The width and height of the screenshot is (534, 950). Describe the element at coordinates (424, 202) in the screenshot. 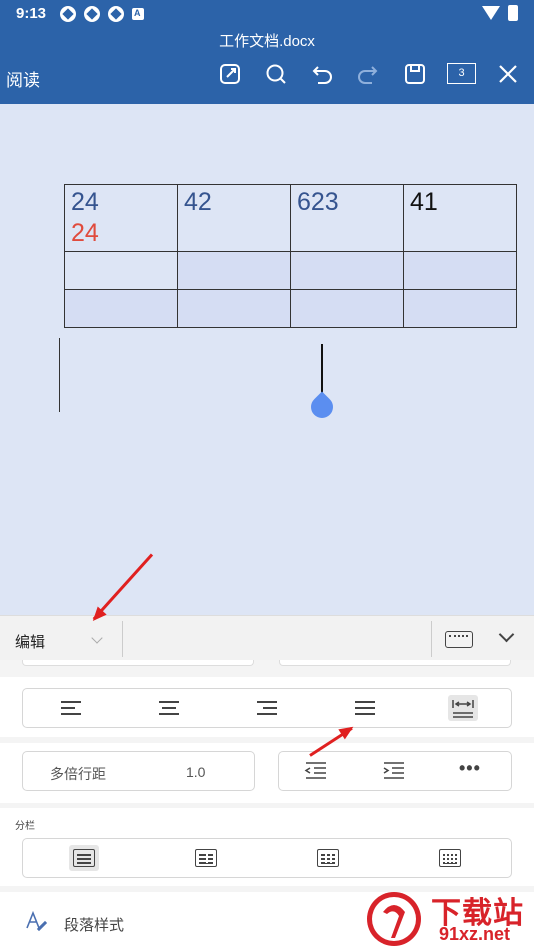

I see `cell-text: 41` at that location.